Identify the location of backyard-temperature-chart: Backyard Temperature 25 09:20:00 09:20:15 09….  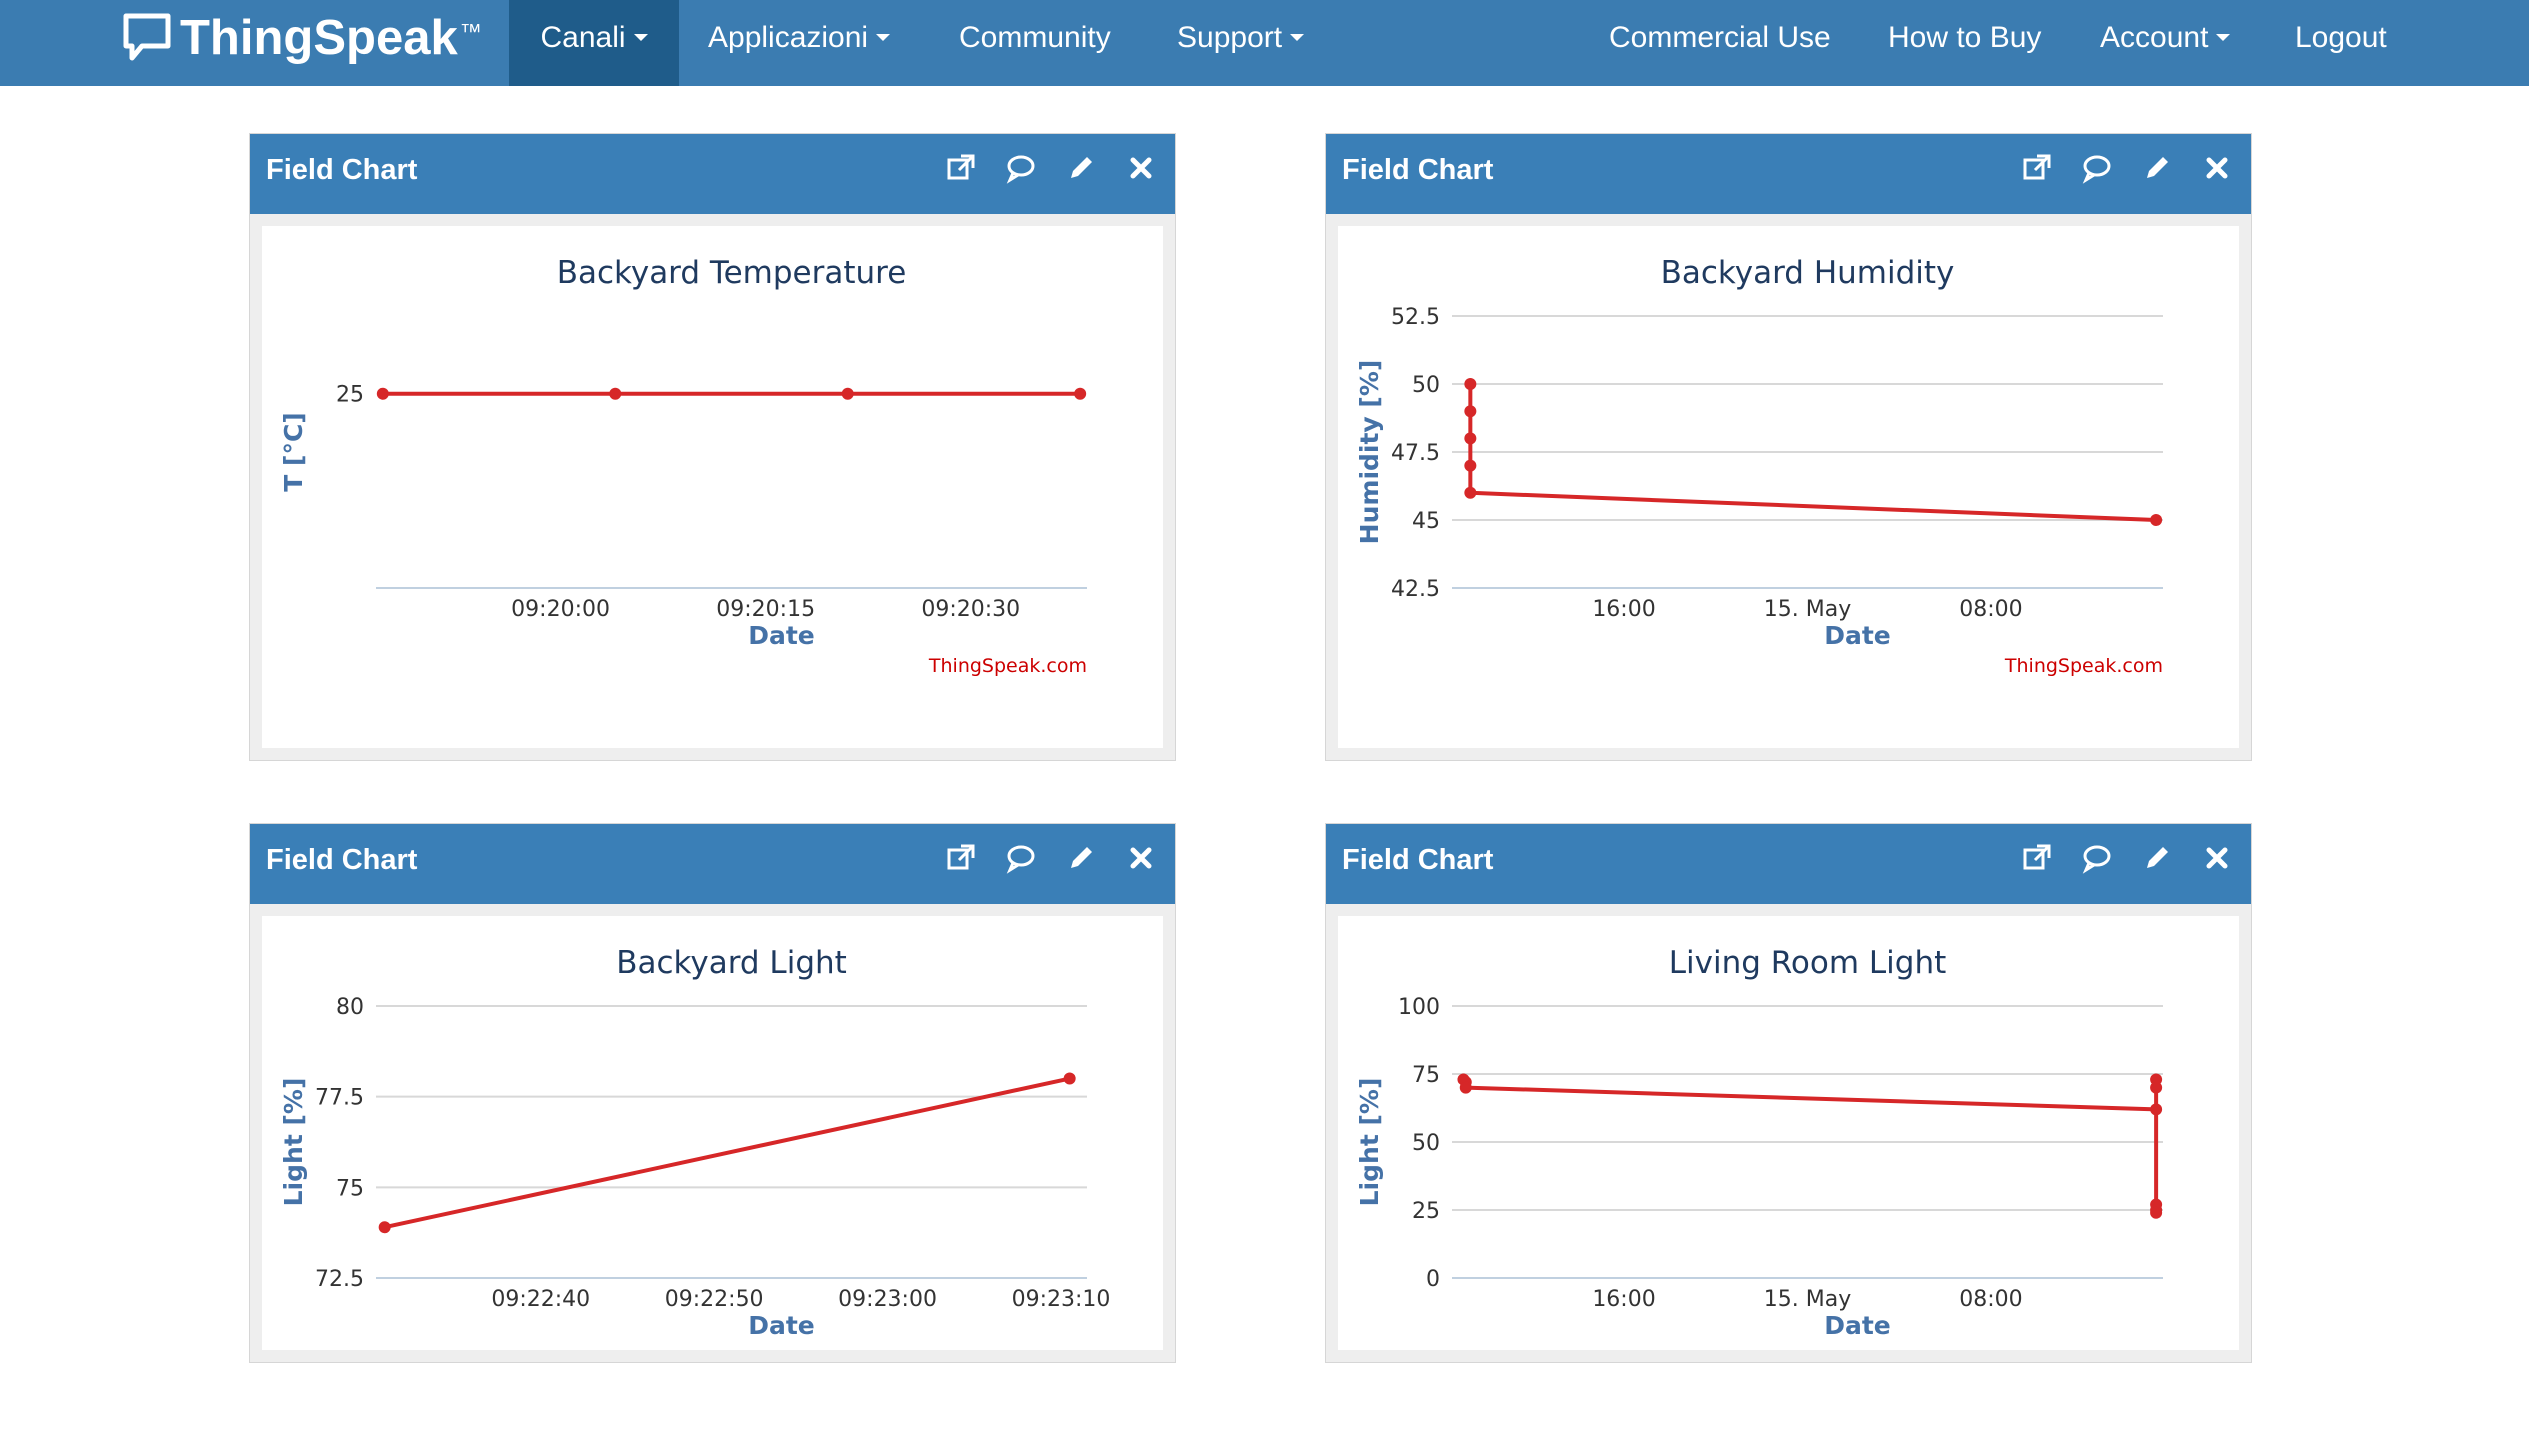
(712, 487).